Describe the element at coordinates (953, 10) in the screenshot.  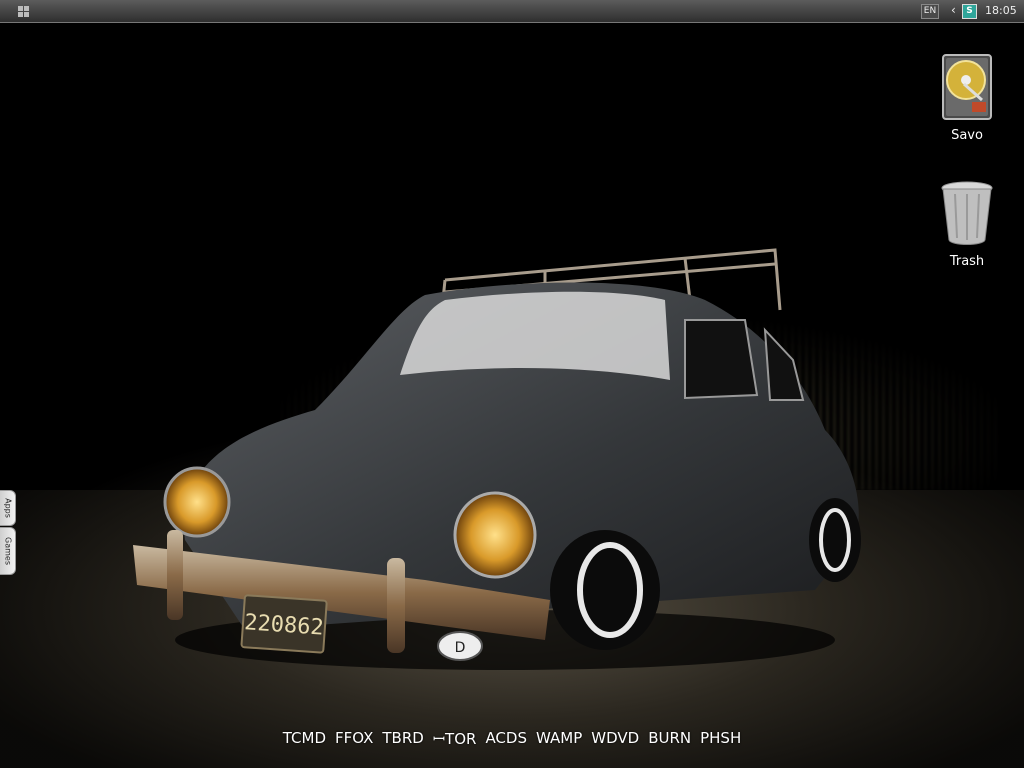
I see `tray-expand-icon: ‹` at that location.